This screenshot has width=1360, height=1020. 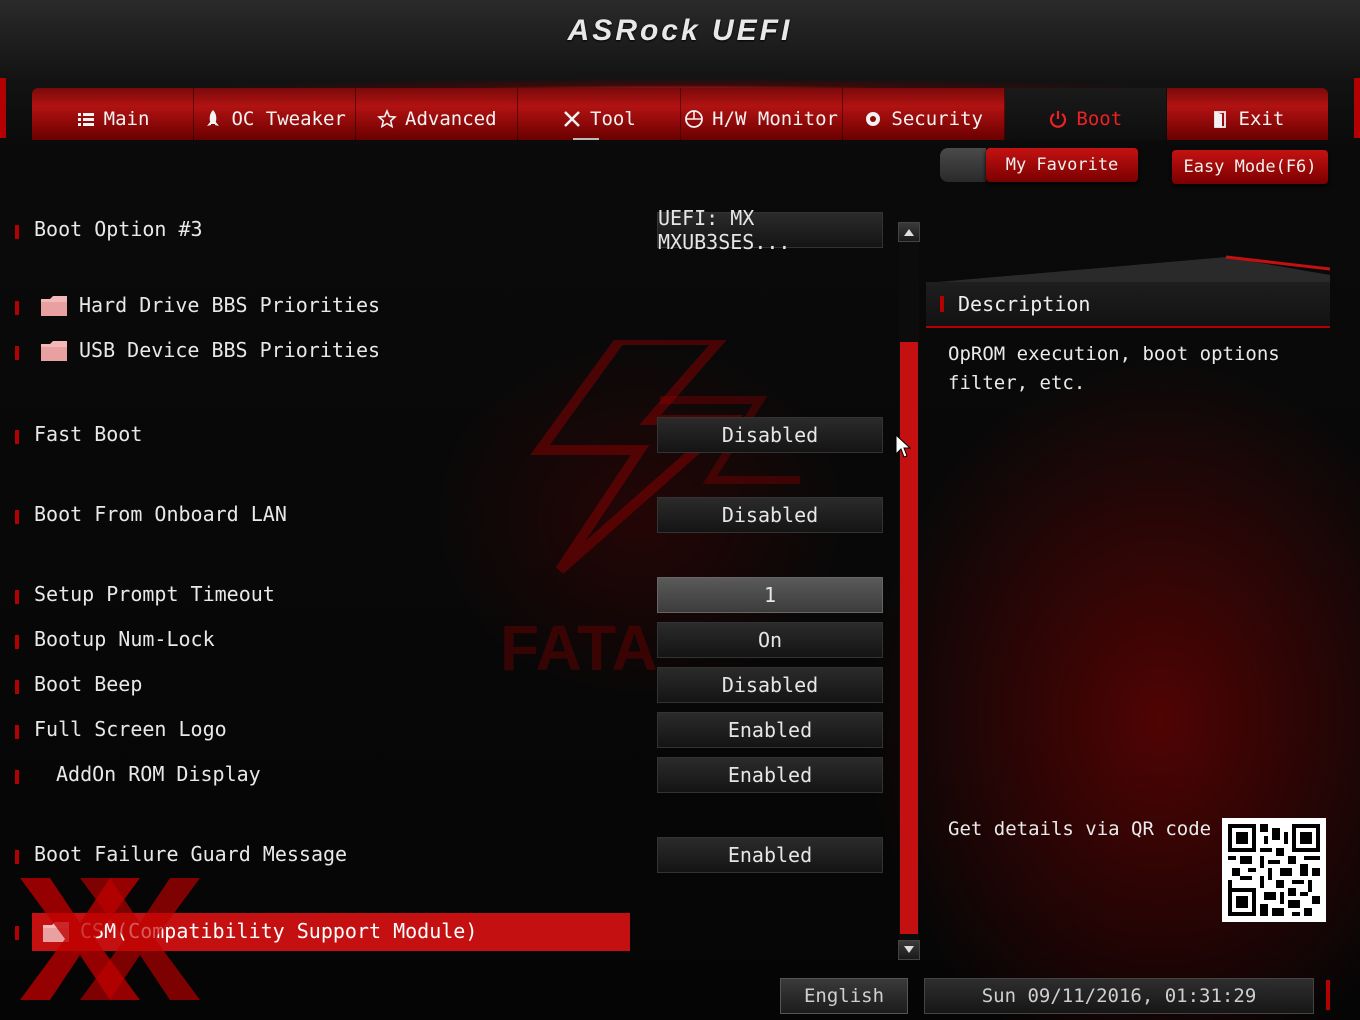 What do you see at coordinates (873, 119) in the screenshot?
I see `shield-gear-icon` at bounding box center [873, 119].